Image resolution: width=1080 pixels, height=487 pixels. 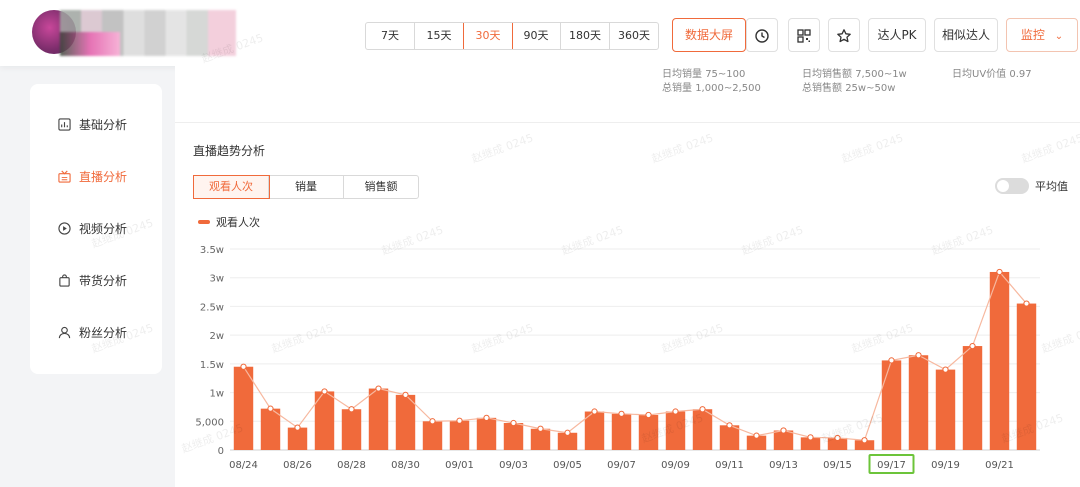 What do you see at coordinates (64, 228) in the screenshot?
I see `play-circle-icon` at bounding box center [64, 228].